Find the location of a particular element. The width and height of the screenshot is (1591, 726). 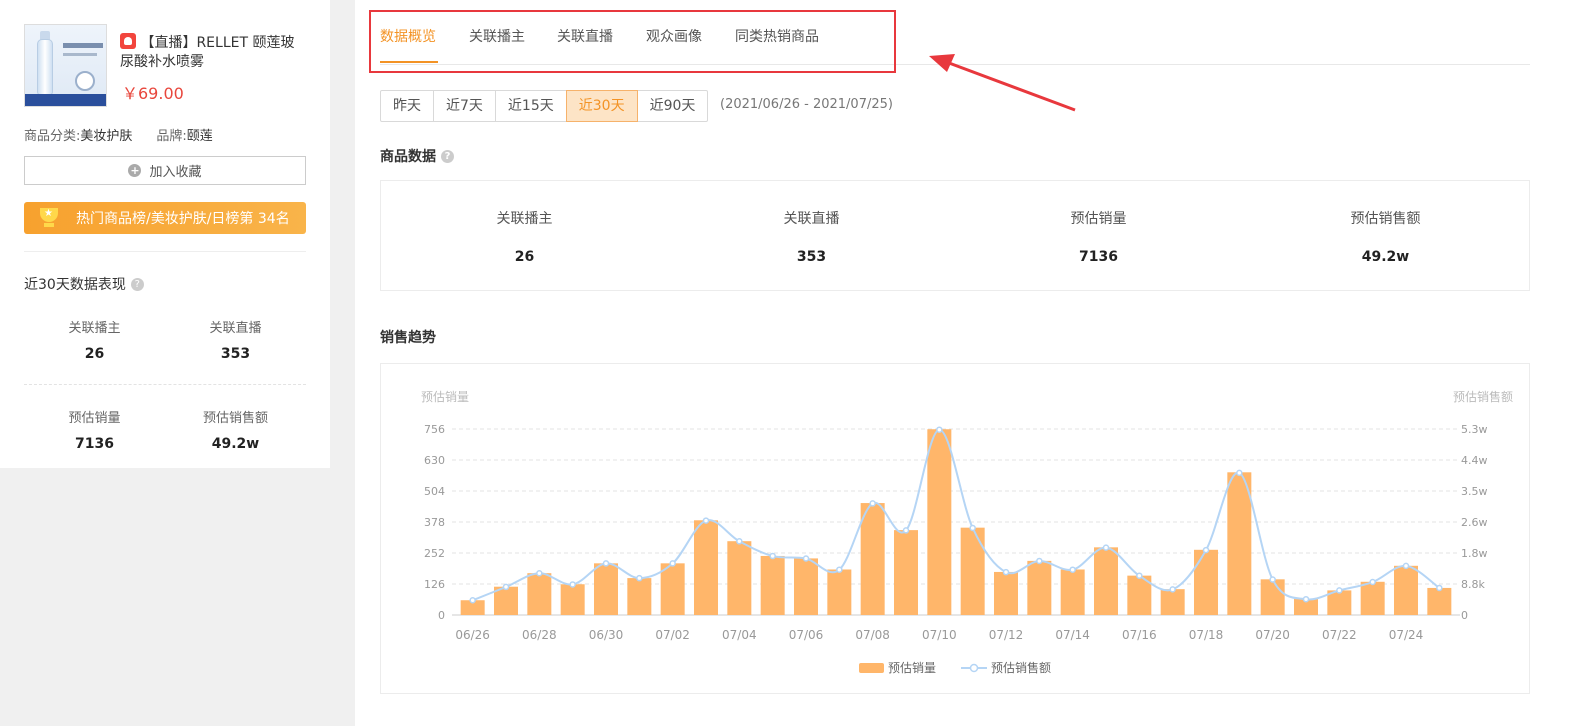

add-favorite-label: 加入收藏 is located at coordinates (175, 172).